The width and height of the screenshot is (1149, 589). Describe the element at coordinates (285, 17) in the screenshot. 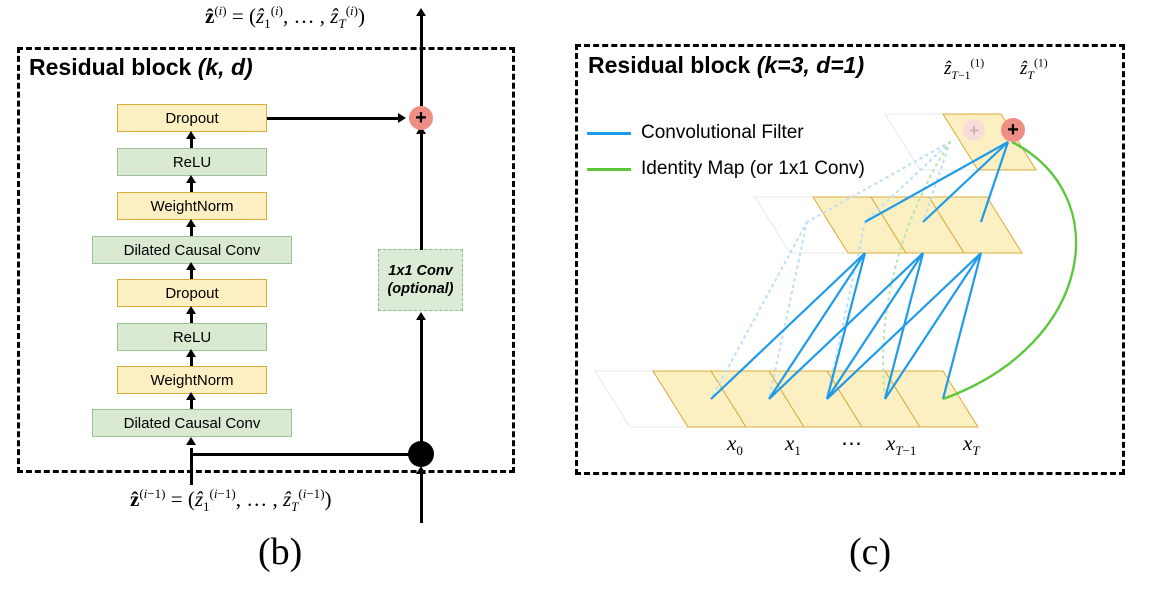

I see `output-equation: ẑ(i) = (ẑ1(i), … , ẑT(i))` at that location.